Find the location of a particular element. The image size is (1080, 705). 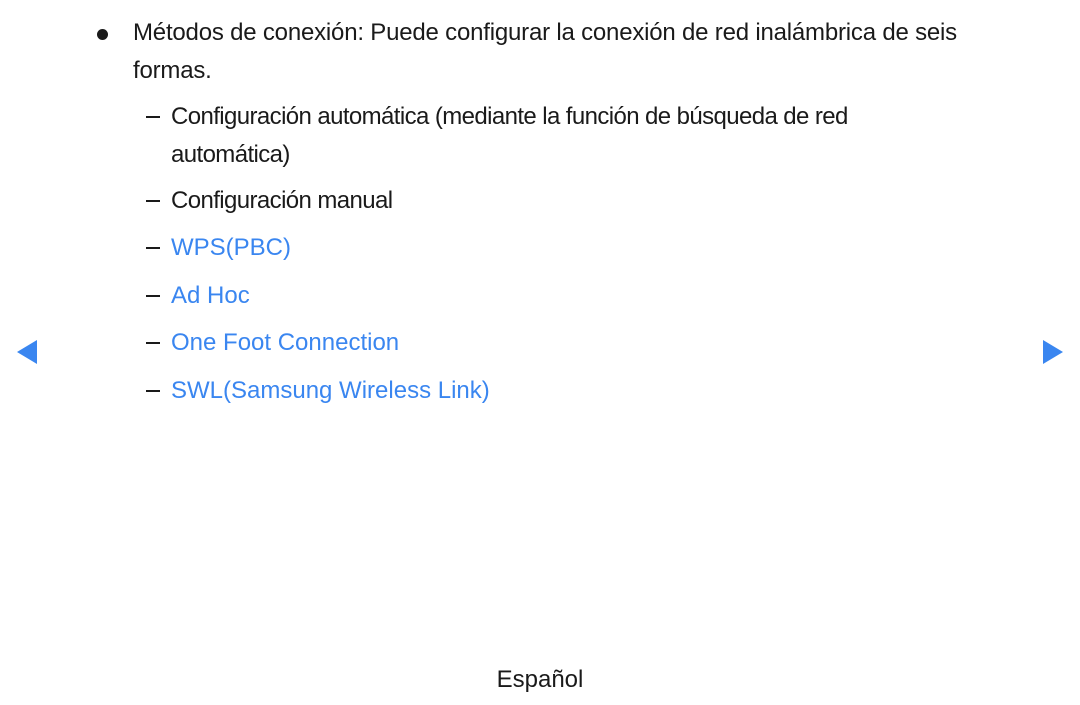

footer-language-label: Español is located at coordinates (540, 679).